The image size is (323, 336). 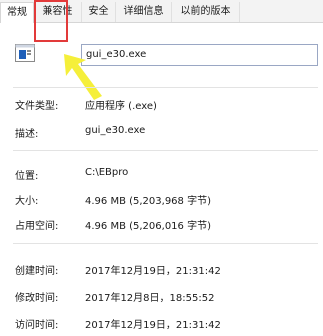 I want to click on file-name-input: gui_e30.exe, so click(x=199, y=55).